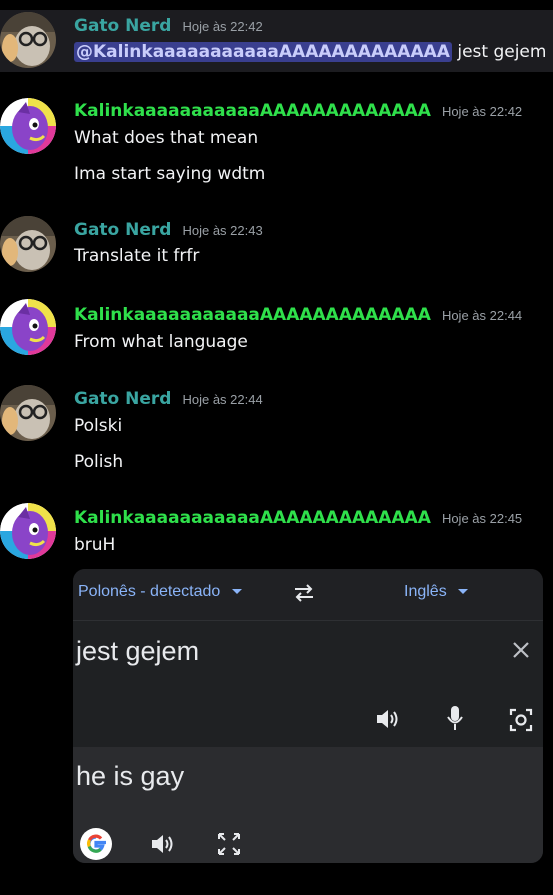 The width and height of the screenshot is (553, 895). I want to click on close-icon, so click(521, 650).